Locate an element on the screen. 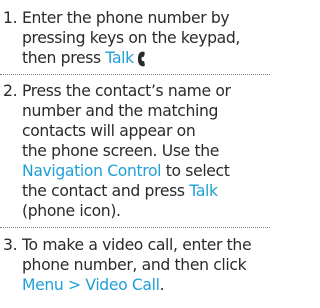 The width and height of the screenshot is (320, 308). step-2-text-1: Press the contact’s name or is located at coordinates (126, 91).